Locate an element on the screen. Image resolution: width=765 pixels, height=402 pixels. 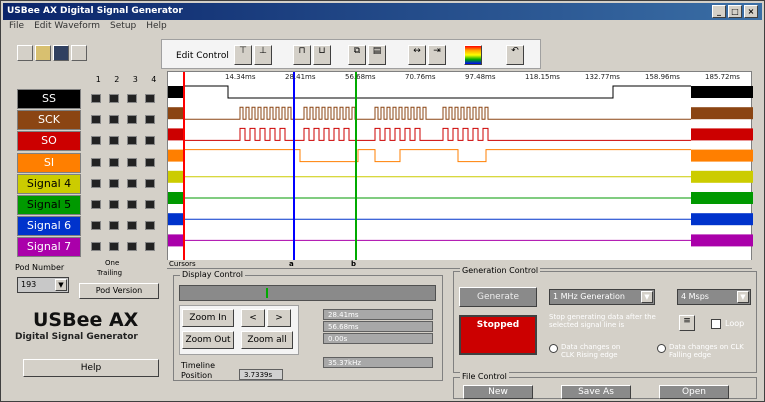
time-tick-label: 56.68ms is located at coordinates (360, 77).